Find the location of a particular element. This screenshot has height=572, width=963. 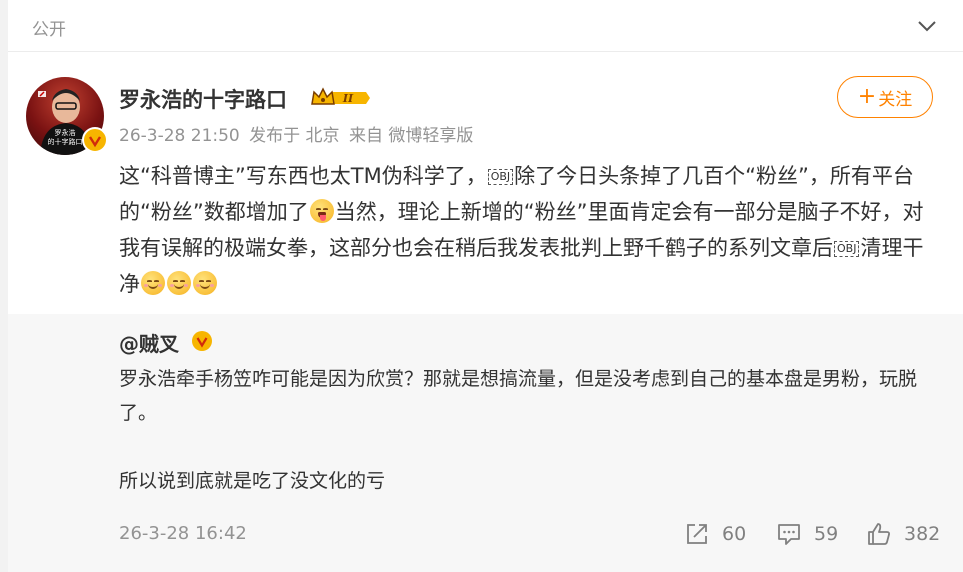

chevron-down-icon is located at coordinates (927, 26).